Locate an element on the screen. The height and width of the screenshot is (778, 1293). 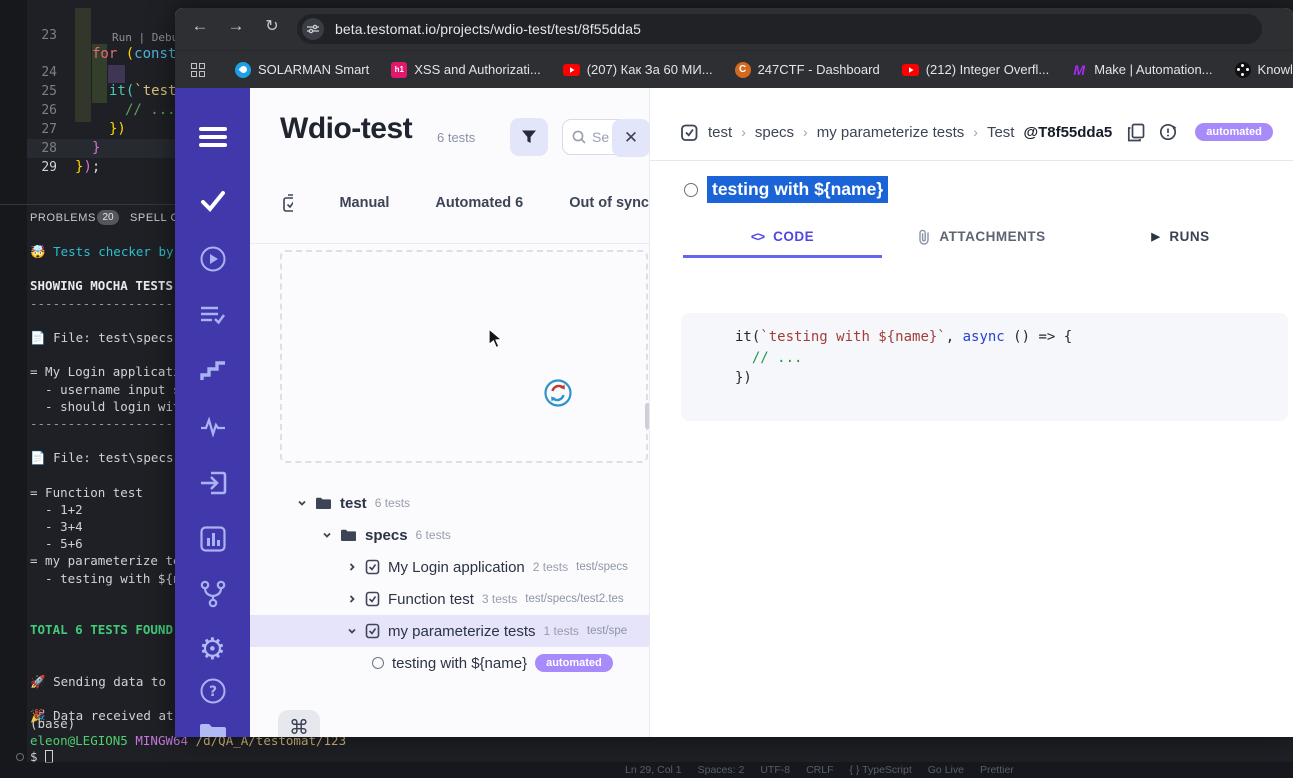
menu-hamburger-icon is located at coordinates (212, 137).